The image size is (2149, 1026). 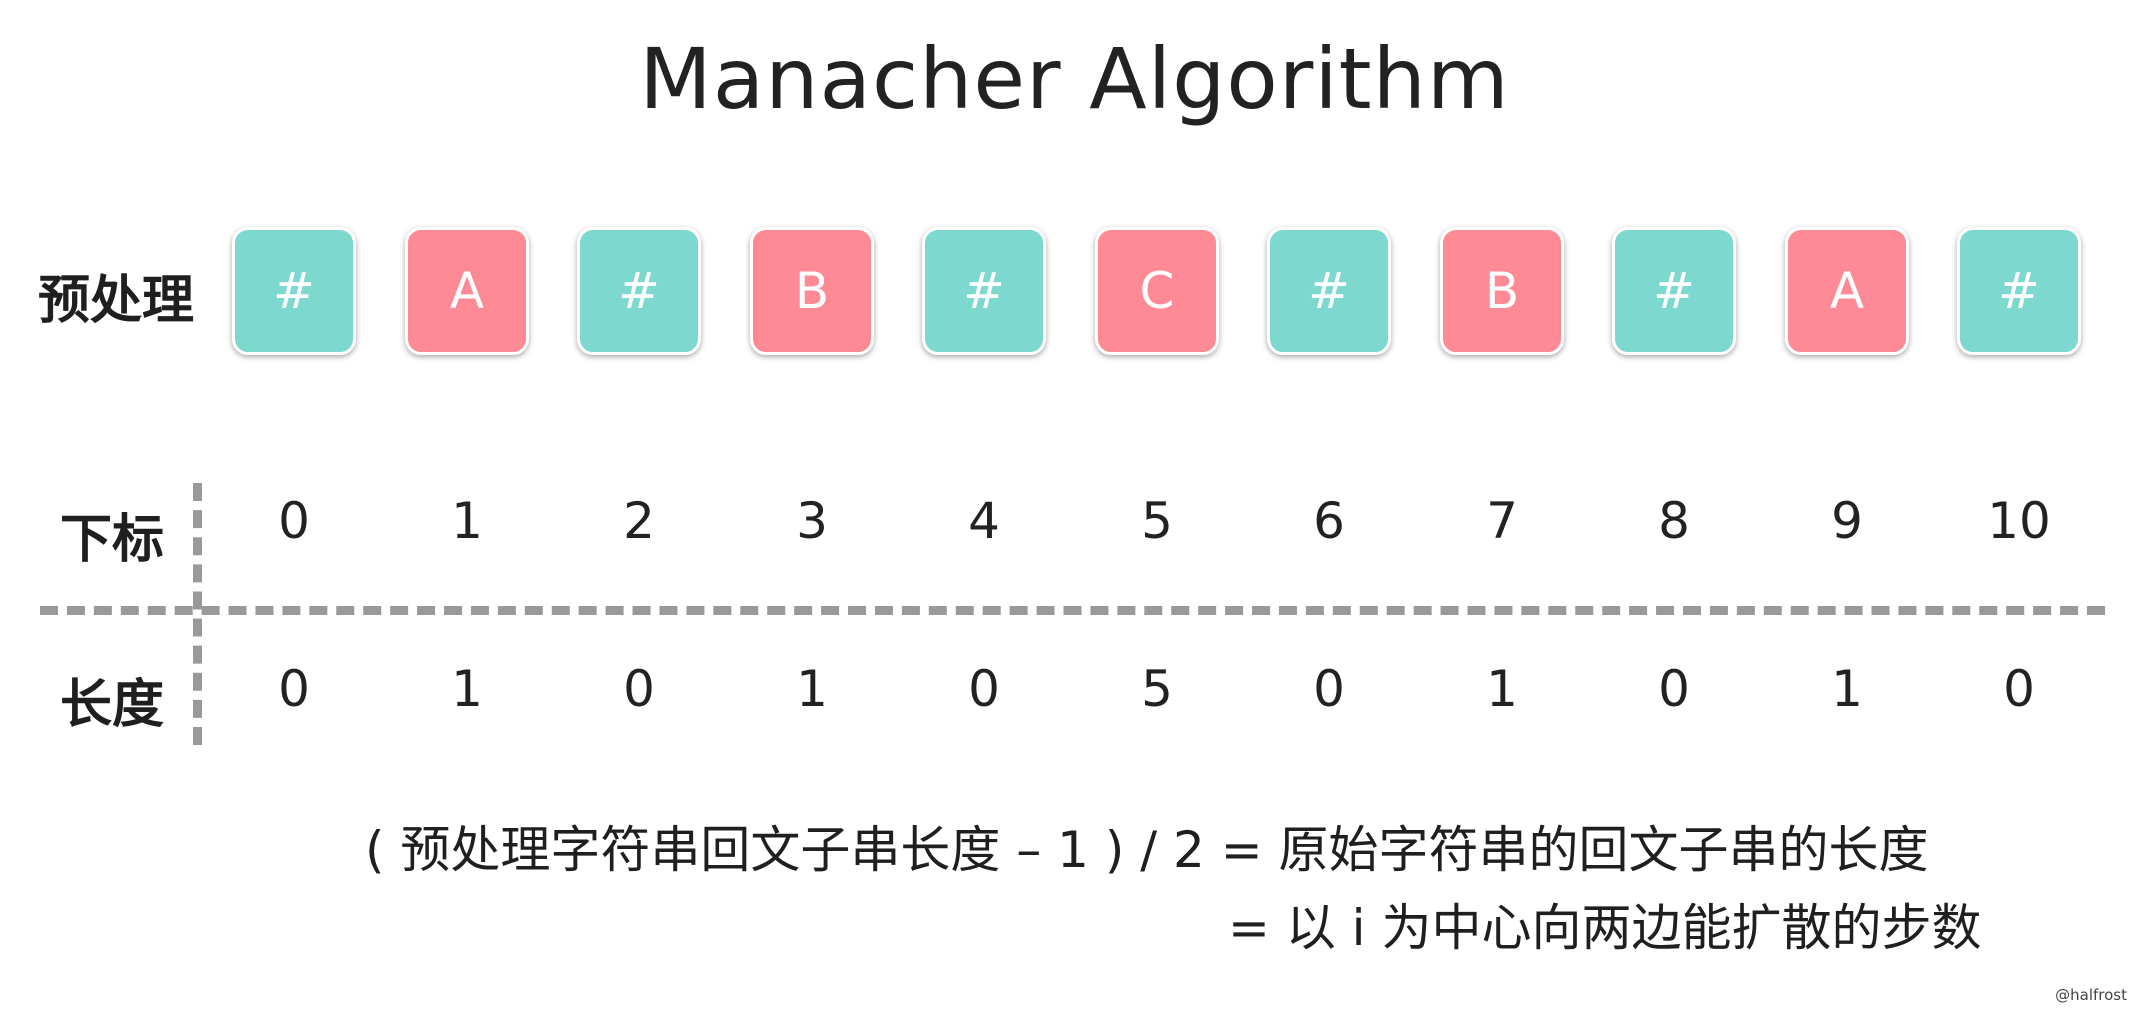 I want to click on index-value: 7, so click(x=1502, y=521).